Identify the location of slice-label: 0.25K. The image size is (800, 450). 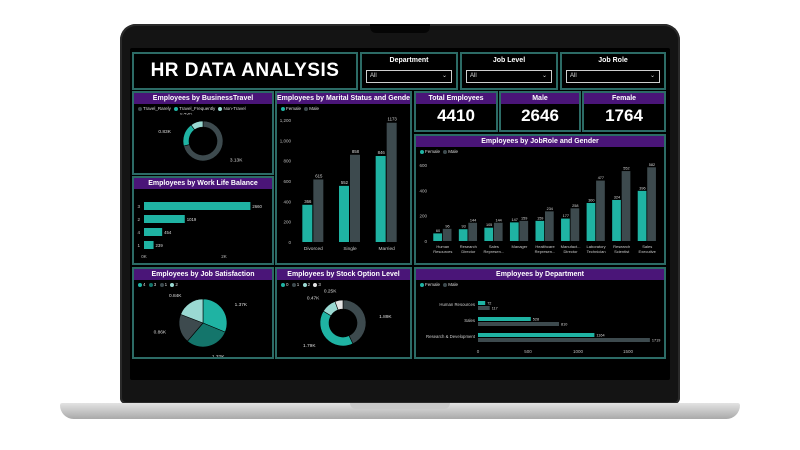
(330, 292).